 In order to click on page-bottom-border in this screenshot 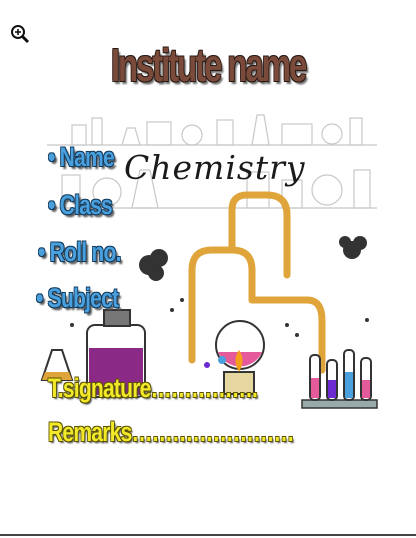, I will do `click(208, 535)`.